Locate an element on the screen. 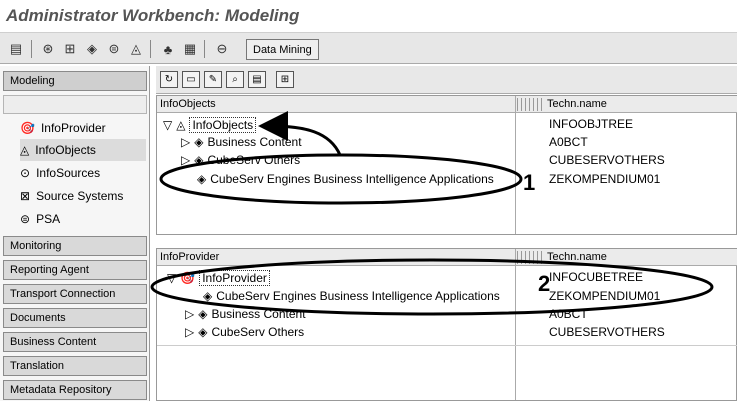 The height and width of the screenshot is (401, 737). sidebar-item-infosources: ⊙ InfoSources is located at coordinates (83, 173).